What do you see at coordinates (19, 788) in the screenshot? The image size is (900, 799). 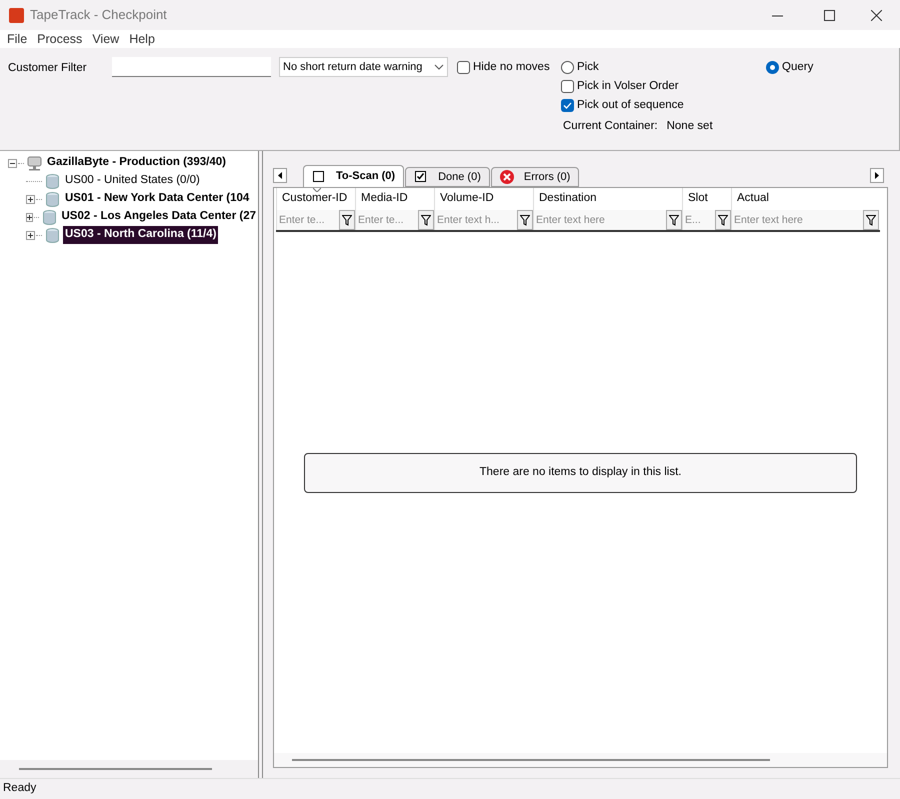 I see `status-text: Ready` at bounding box center [19, 788].